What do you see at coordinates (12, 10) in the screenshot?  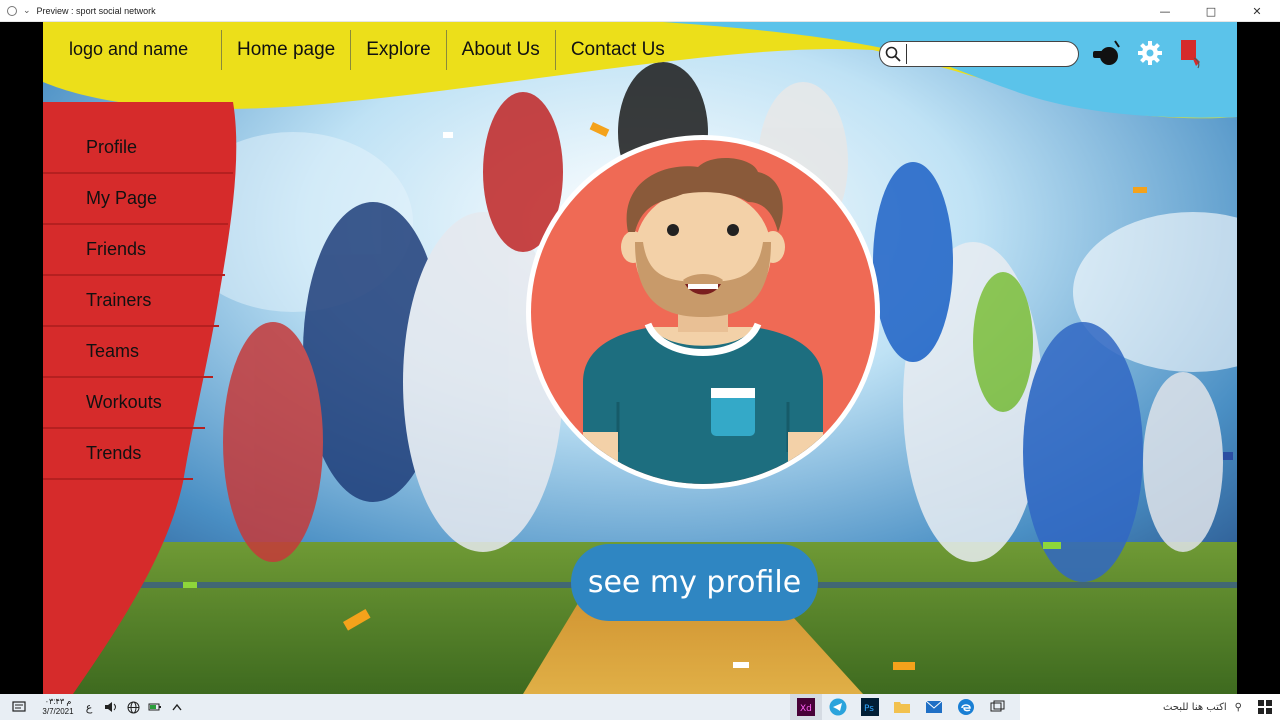 I see `app-icon` at bounding box center [12, 10].